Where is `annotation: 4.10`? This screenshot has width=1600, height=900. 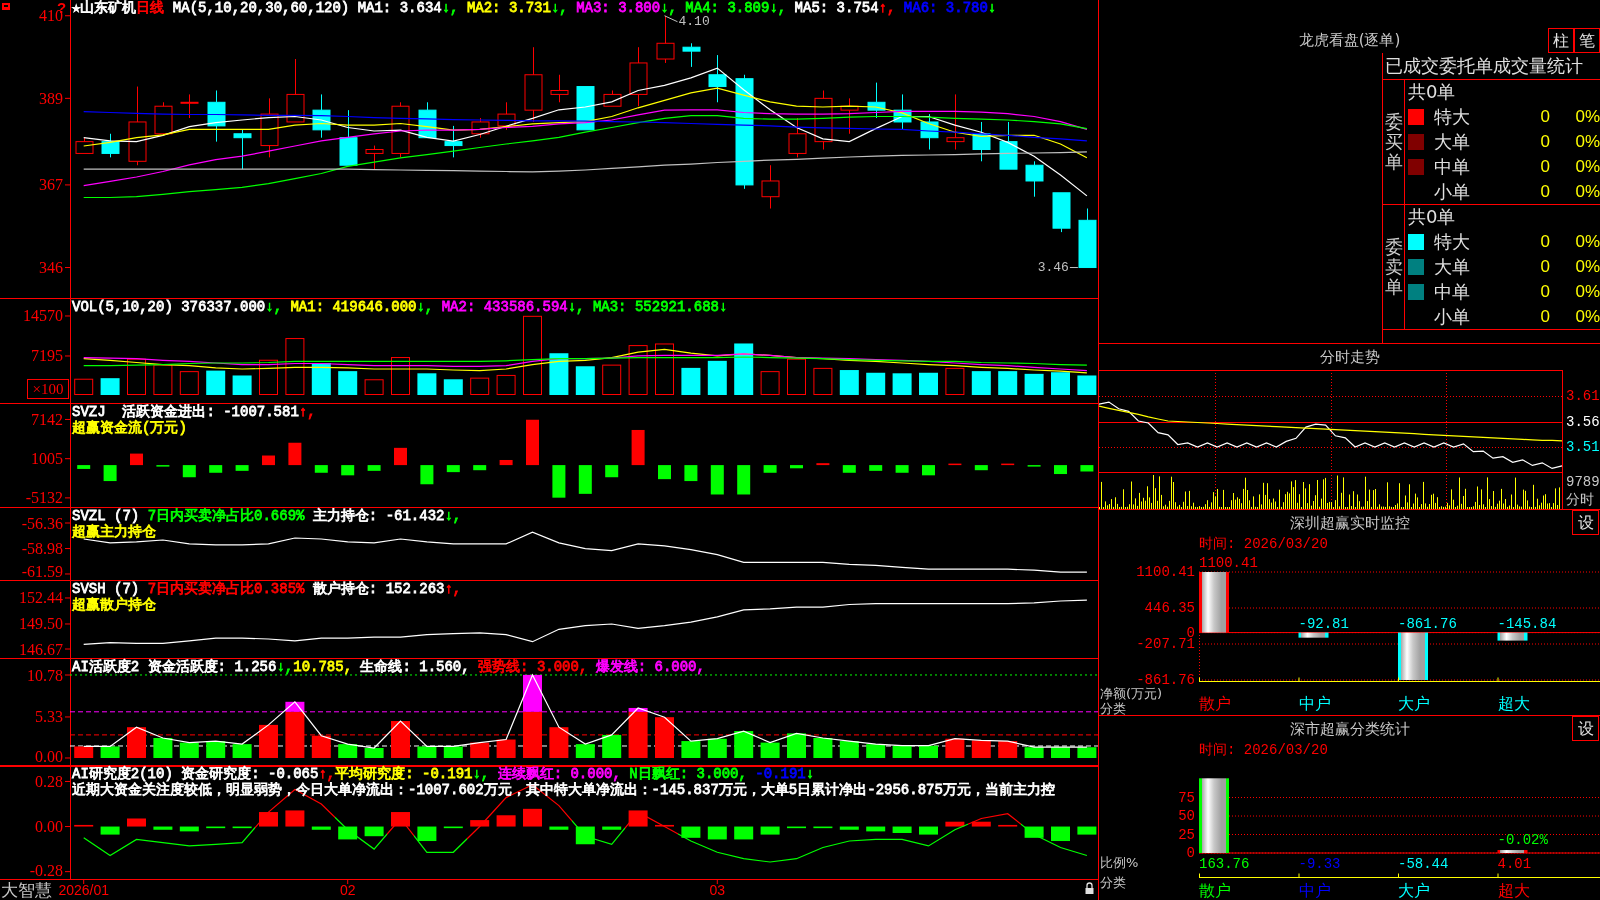 annotation: 4.10 is located at coordinates (694, 22).